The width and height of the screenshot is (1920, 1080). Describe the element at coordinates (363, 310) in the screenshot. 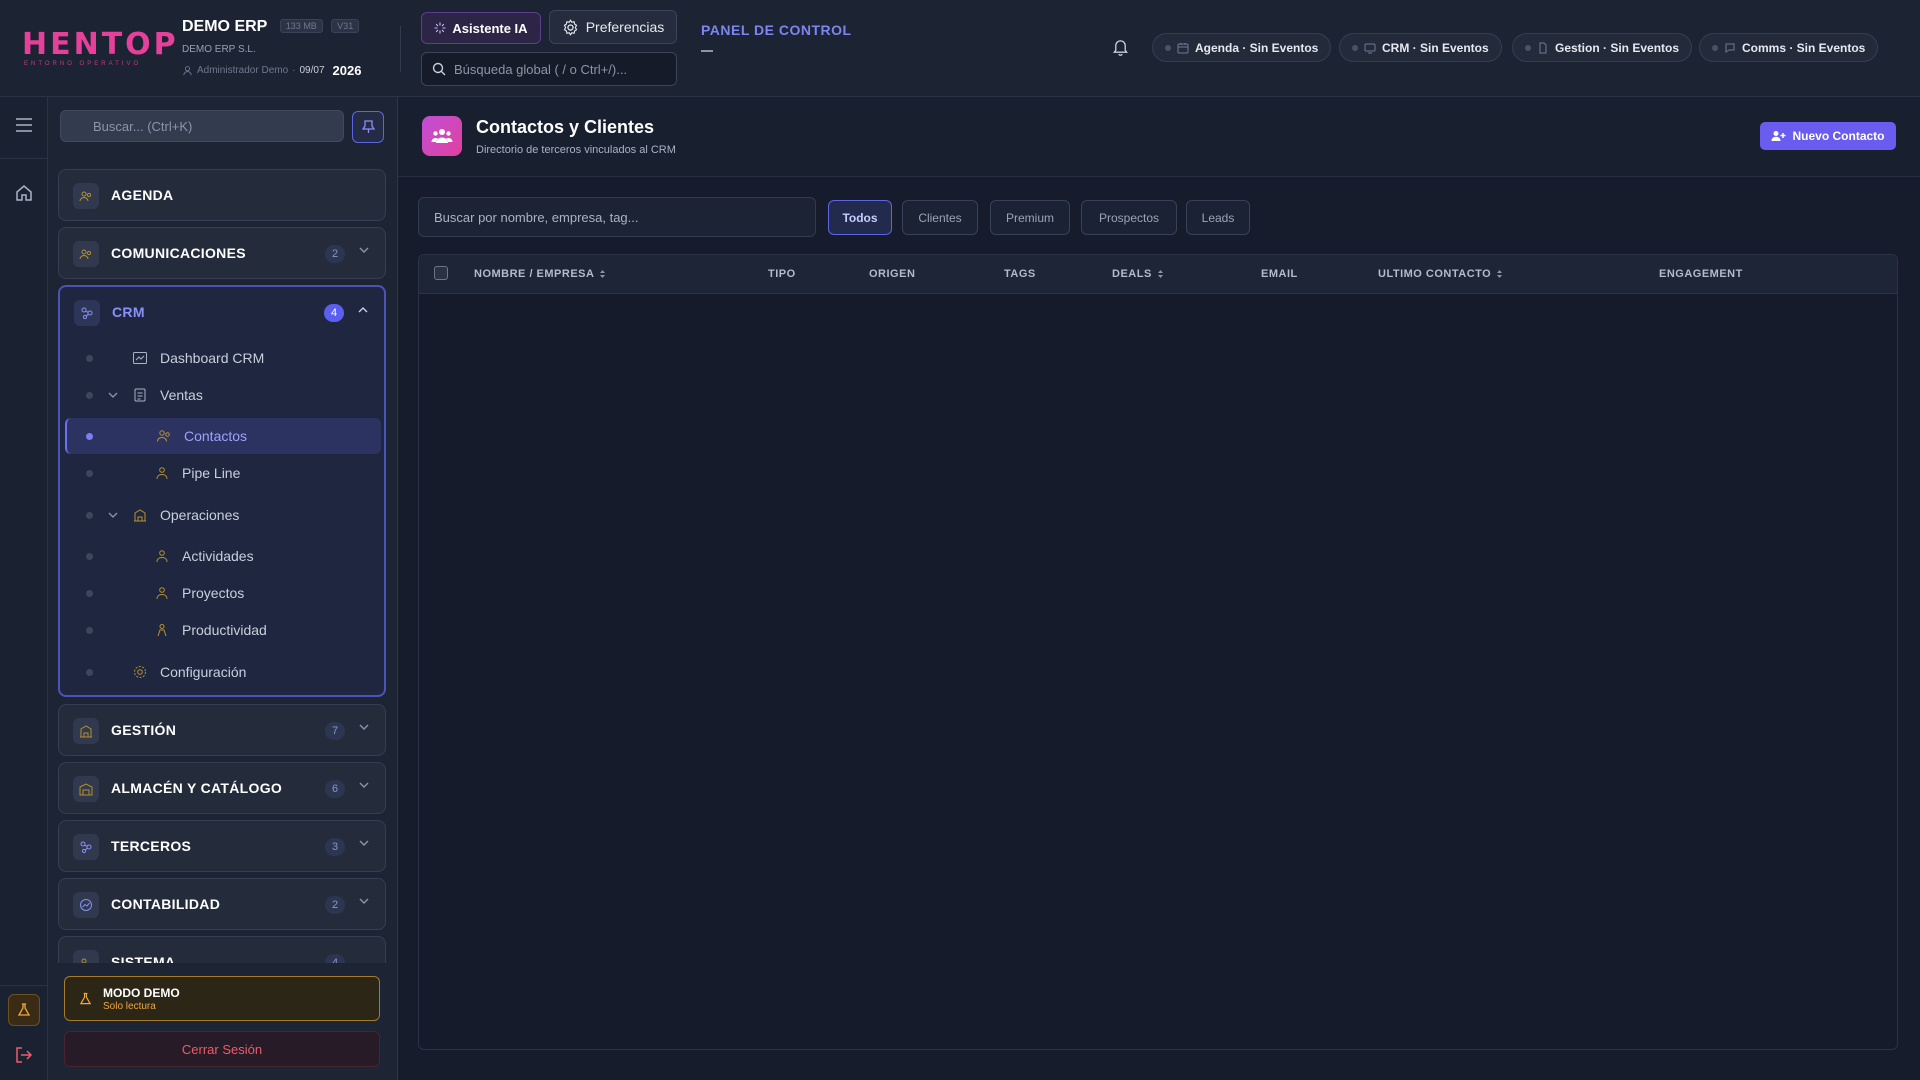

I see `chevron-up-icon` at that location.